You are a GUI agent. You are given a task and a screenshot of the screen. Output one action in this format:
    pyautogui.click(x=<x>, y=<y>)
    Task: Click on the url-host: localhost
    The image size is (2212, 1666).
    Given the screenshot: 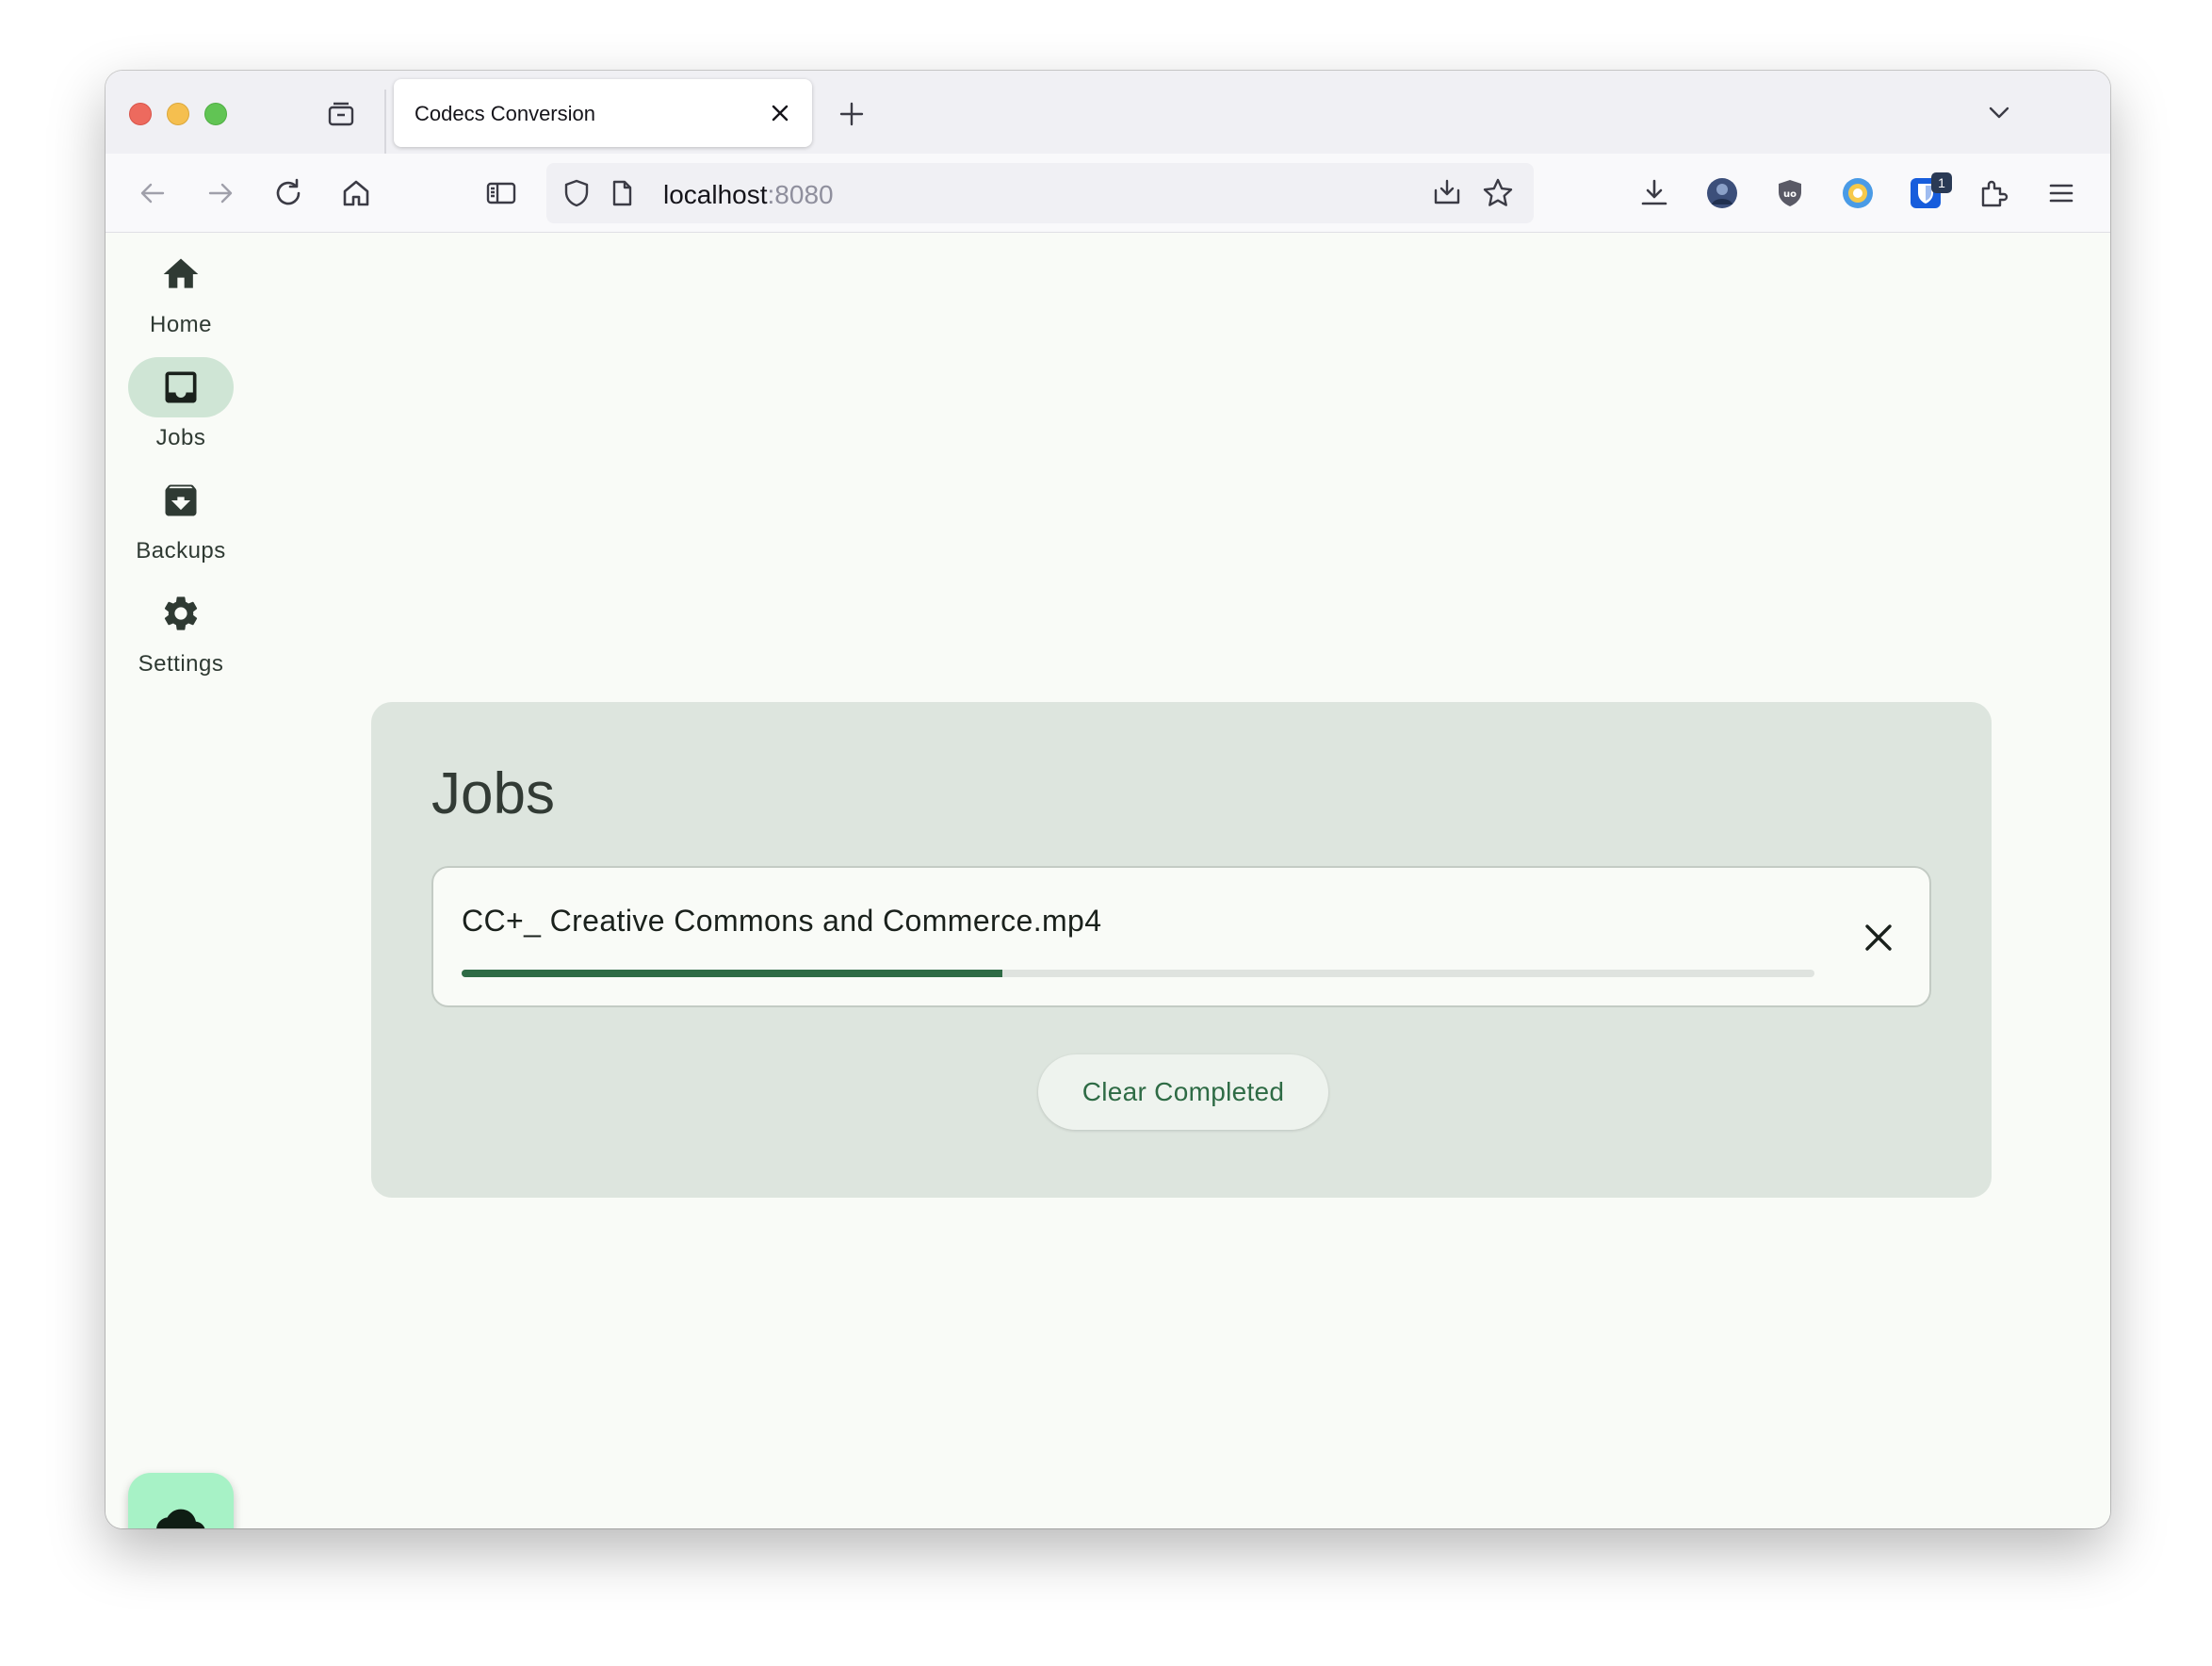 What is the action you would take?
    pyautogui.click(x=715, y=195)
    